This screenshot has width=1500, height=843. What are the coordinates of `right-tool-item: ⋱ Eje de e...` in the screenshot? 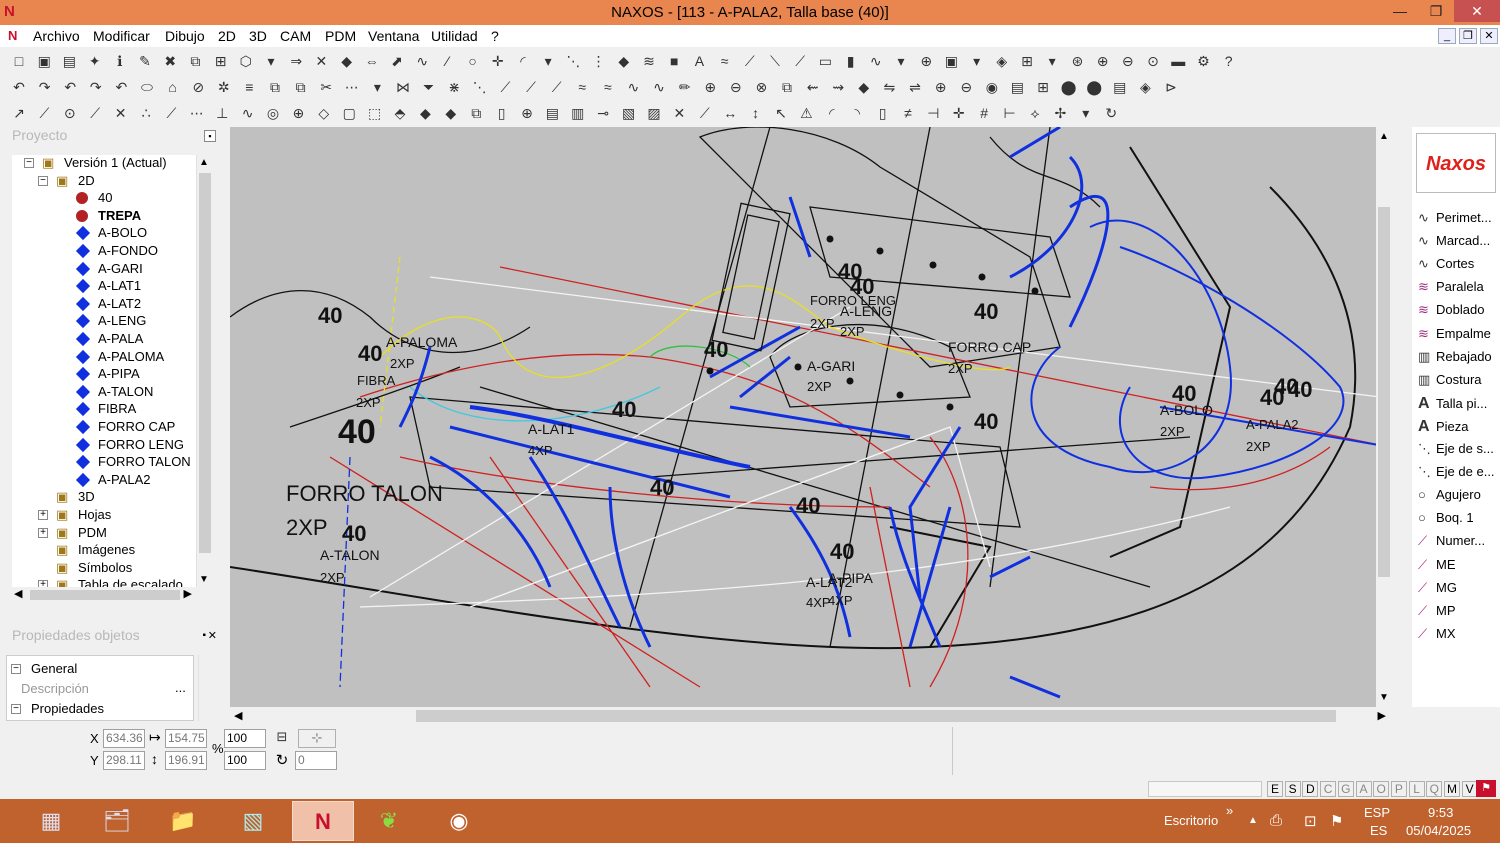 It's located at (1456, 475).